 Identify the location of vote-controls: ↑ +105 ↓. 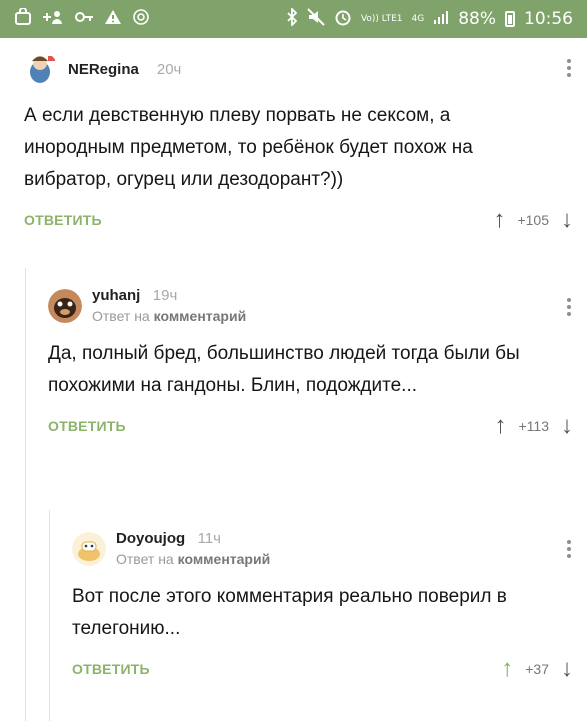
(533, 220).